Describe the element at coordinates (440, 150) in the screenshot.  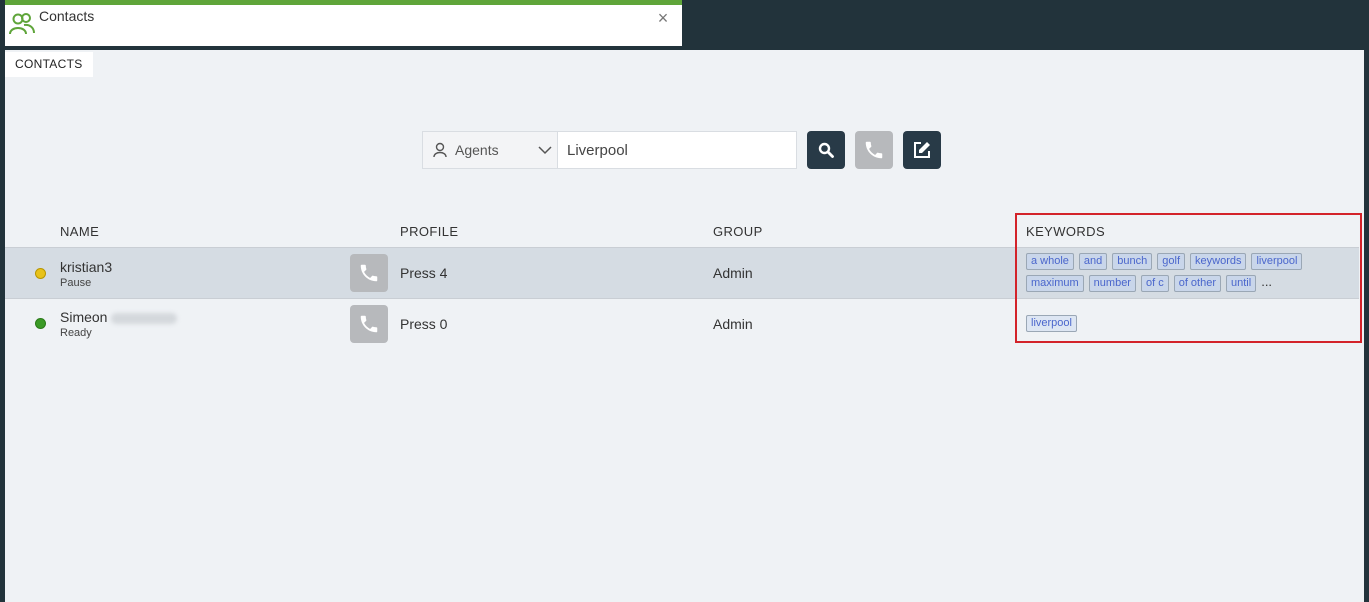
I see `agent-icon` at that location.